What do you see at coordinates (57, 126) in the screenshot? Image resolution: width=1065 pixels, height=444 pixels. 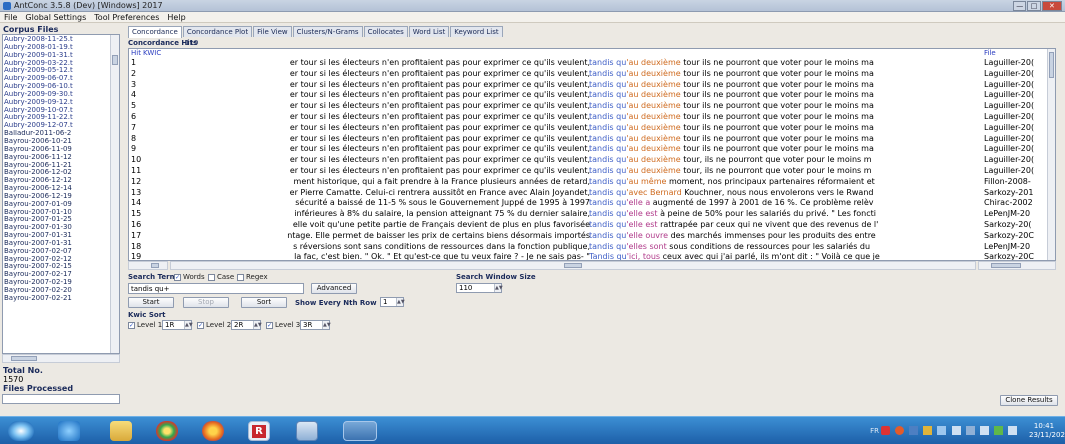 I see `corpus-file-item: Aubry-2009-12-07.t` at bounding box center [57, 126].